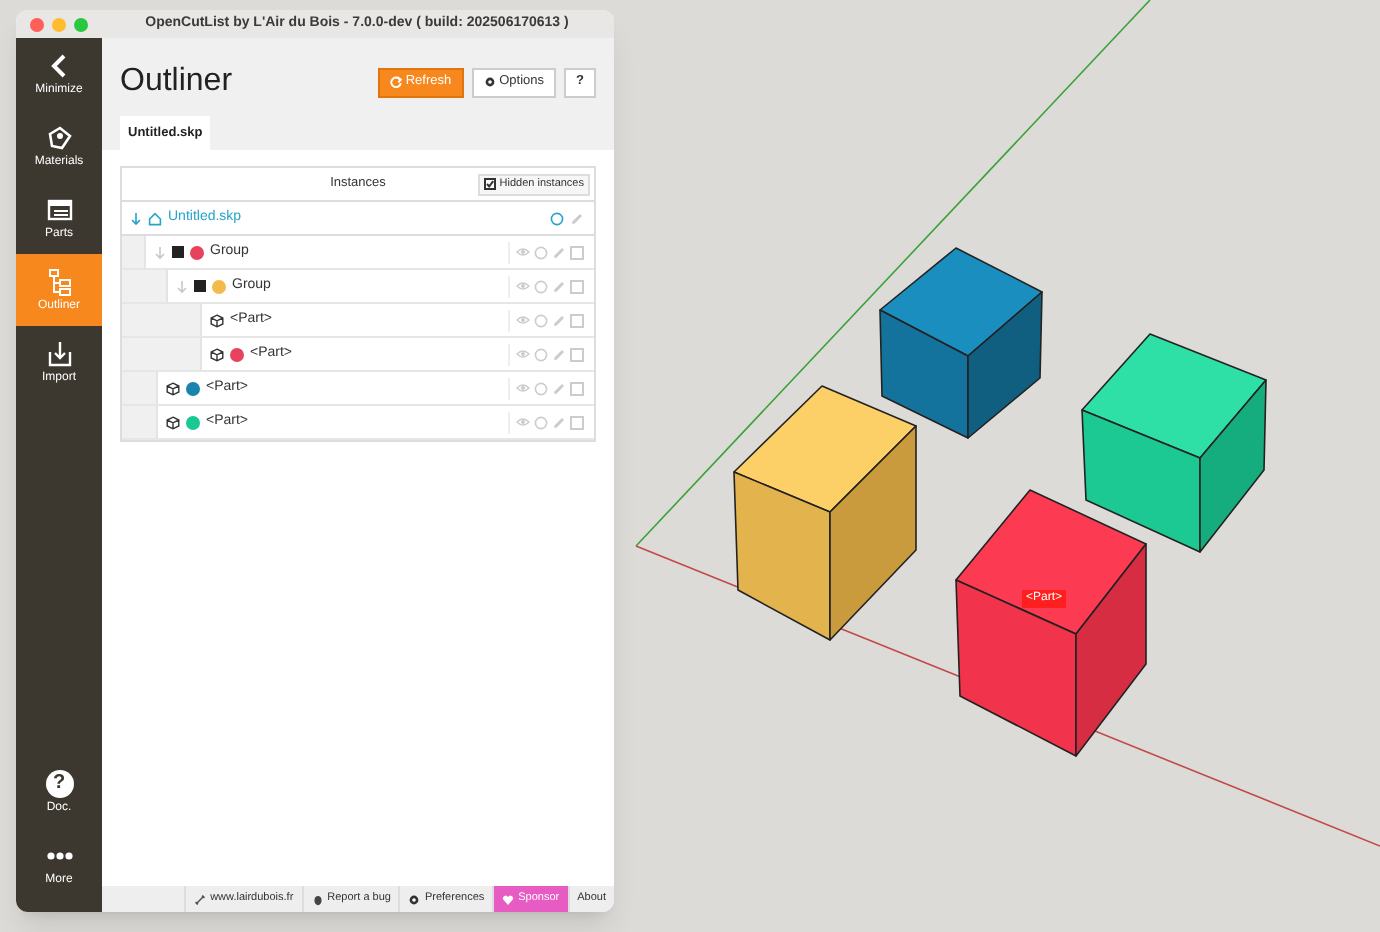  What do you see at coordinates (59, 210) in the screenshot?
I see `list-panel-icon` at bounding box center [59, 210].